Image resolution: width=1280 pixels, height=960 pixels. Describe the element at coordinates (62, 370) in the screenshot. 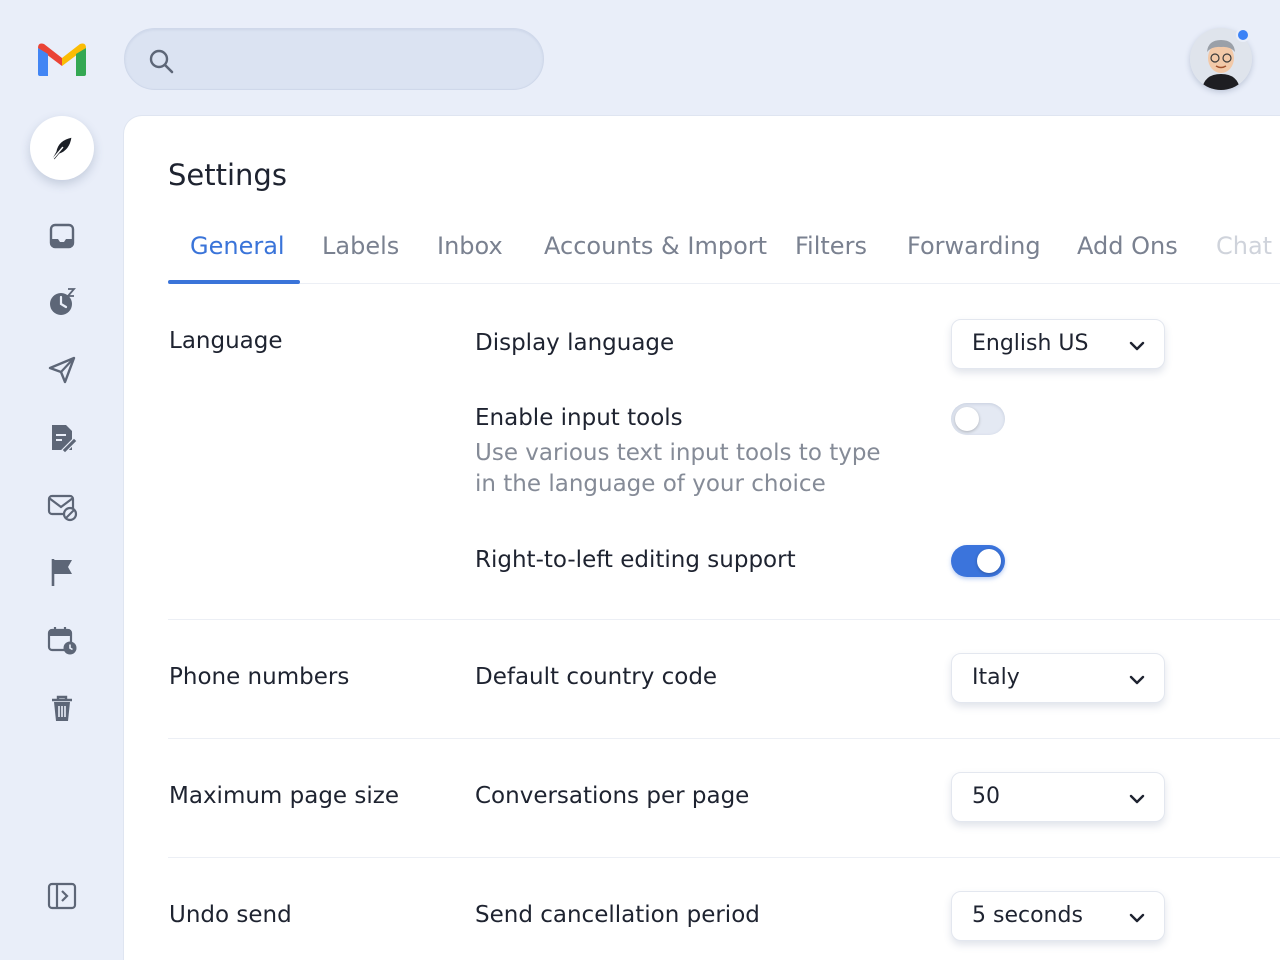

I see `send-icon` at that location.